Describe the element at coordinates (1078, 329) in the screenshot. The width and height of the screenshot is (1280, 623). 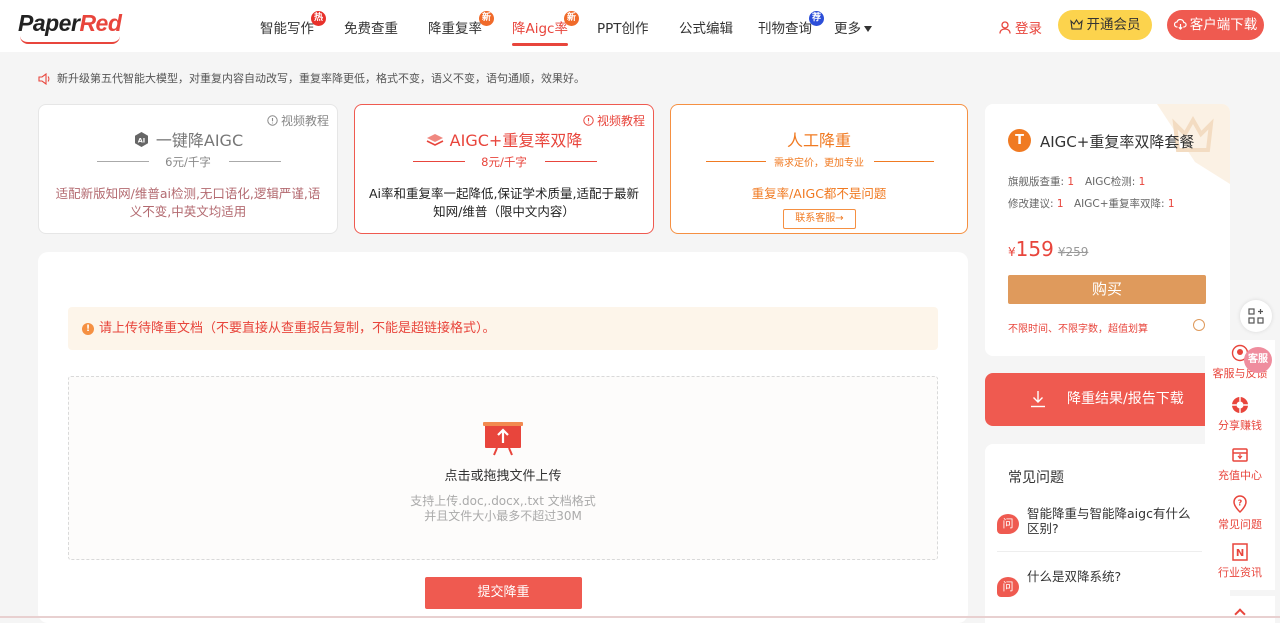
I see `package-note: 不限时间、不限字数，超值划算` at that location.